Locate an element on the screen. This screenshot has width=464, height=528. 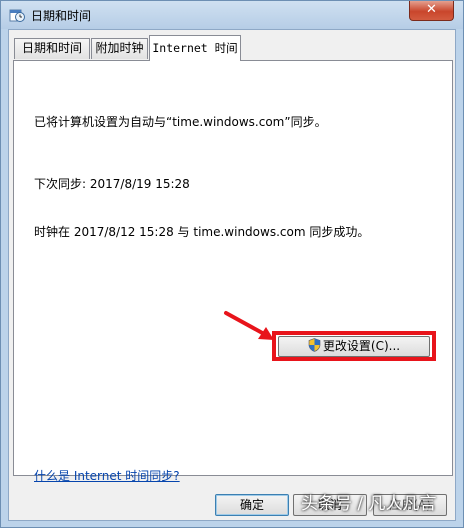
watermark-text: 头条号 / 凡人凡言 is located at coordinates (369, 504).